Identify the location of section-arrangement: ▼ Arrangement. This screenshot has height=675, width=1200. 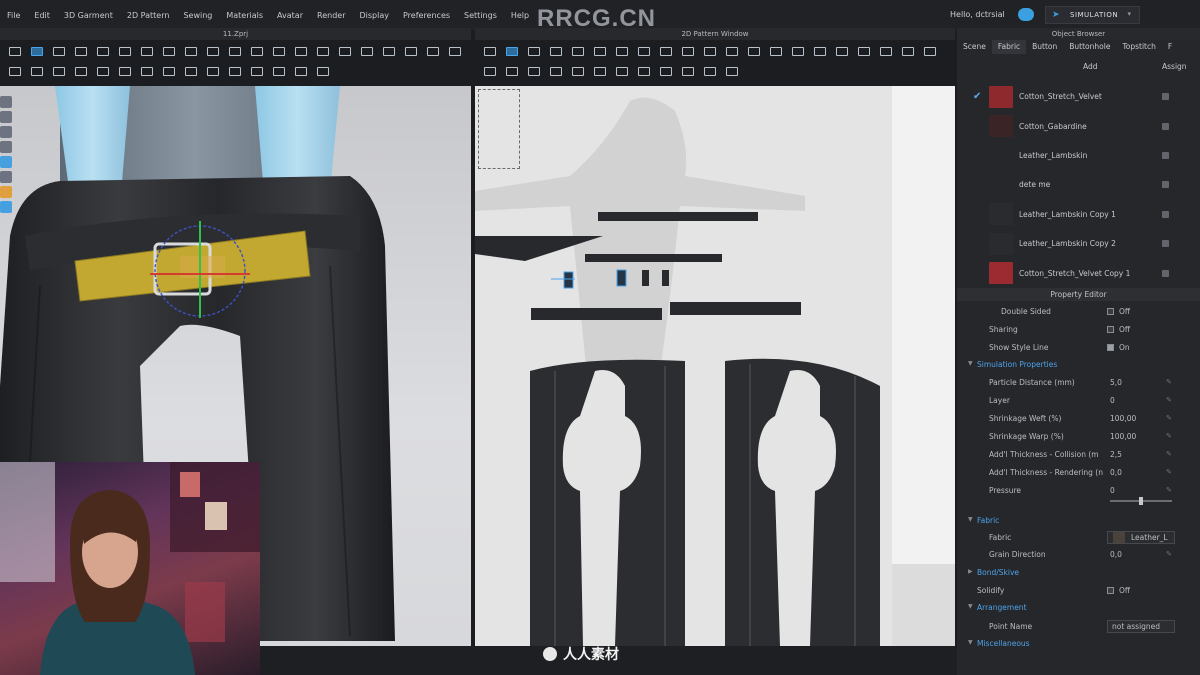
(1078, 608).